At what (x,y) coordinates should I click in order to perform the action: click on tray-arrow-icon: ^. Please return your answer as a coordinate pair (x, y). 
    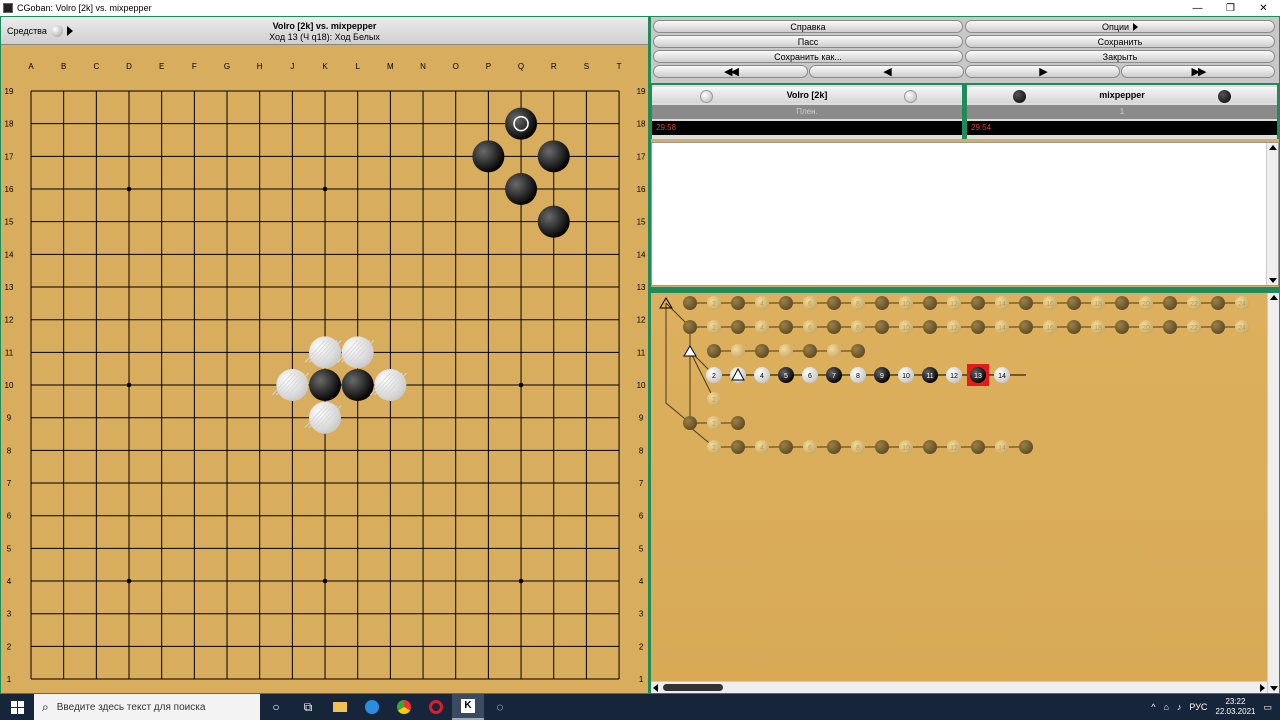
    Looking at the image, I should click on (1153, 707).